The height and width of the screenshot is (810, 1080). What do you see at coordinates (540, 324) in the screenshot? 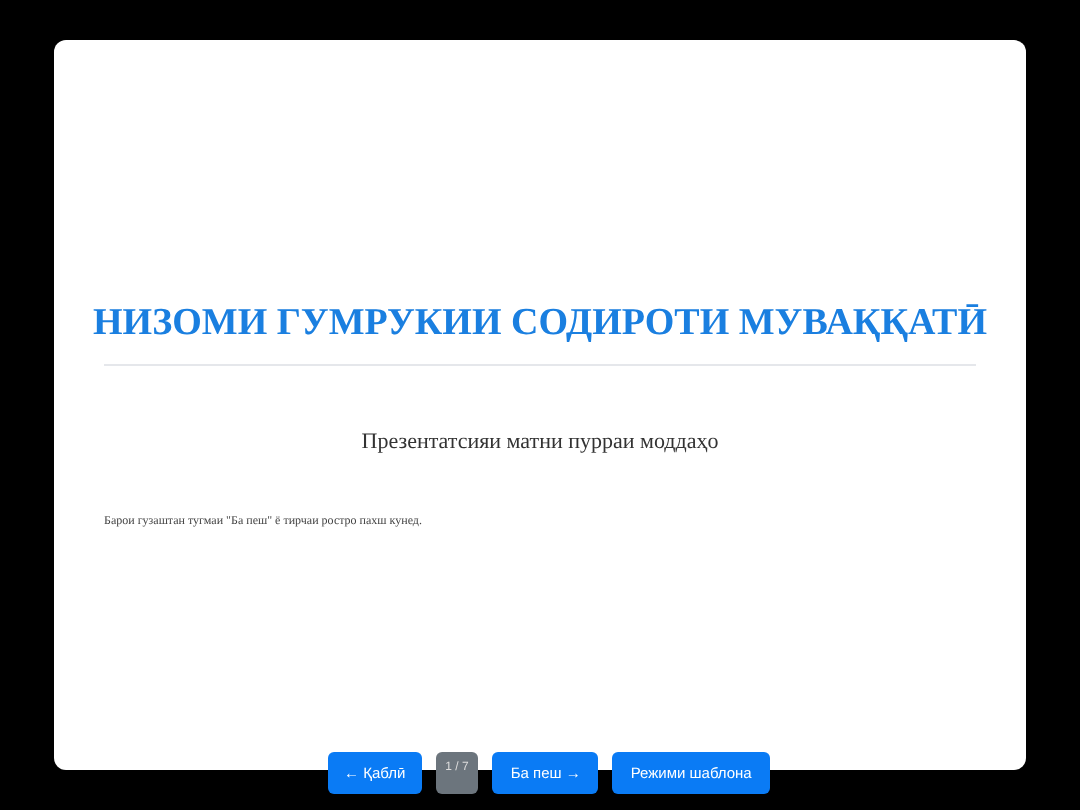
I see `slide-title: НИЗОМИ ГУМРУКИИ СОДИРОТИ МУВАҚҚАТӢ` at bounding box center [540, 324].